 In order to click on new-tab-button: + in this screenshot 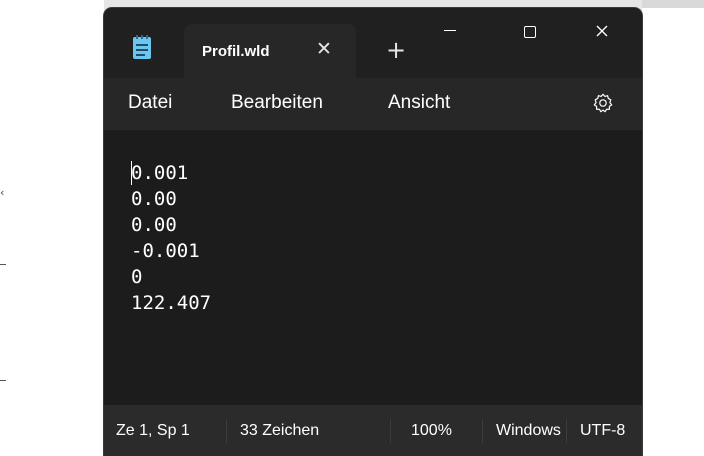, I will do `click(396, 50)`.